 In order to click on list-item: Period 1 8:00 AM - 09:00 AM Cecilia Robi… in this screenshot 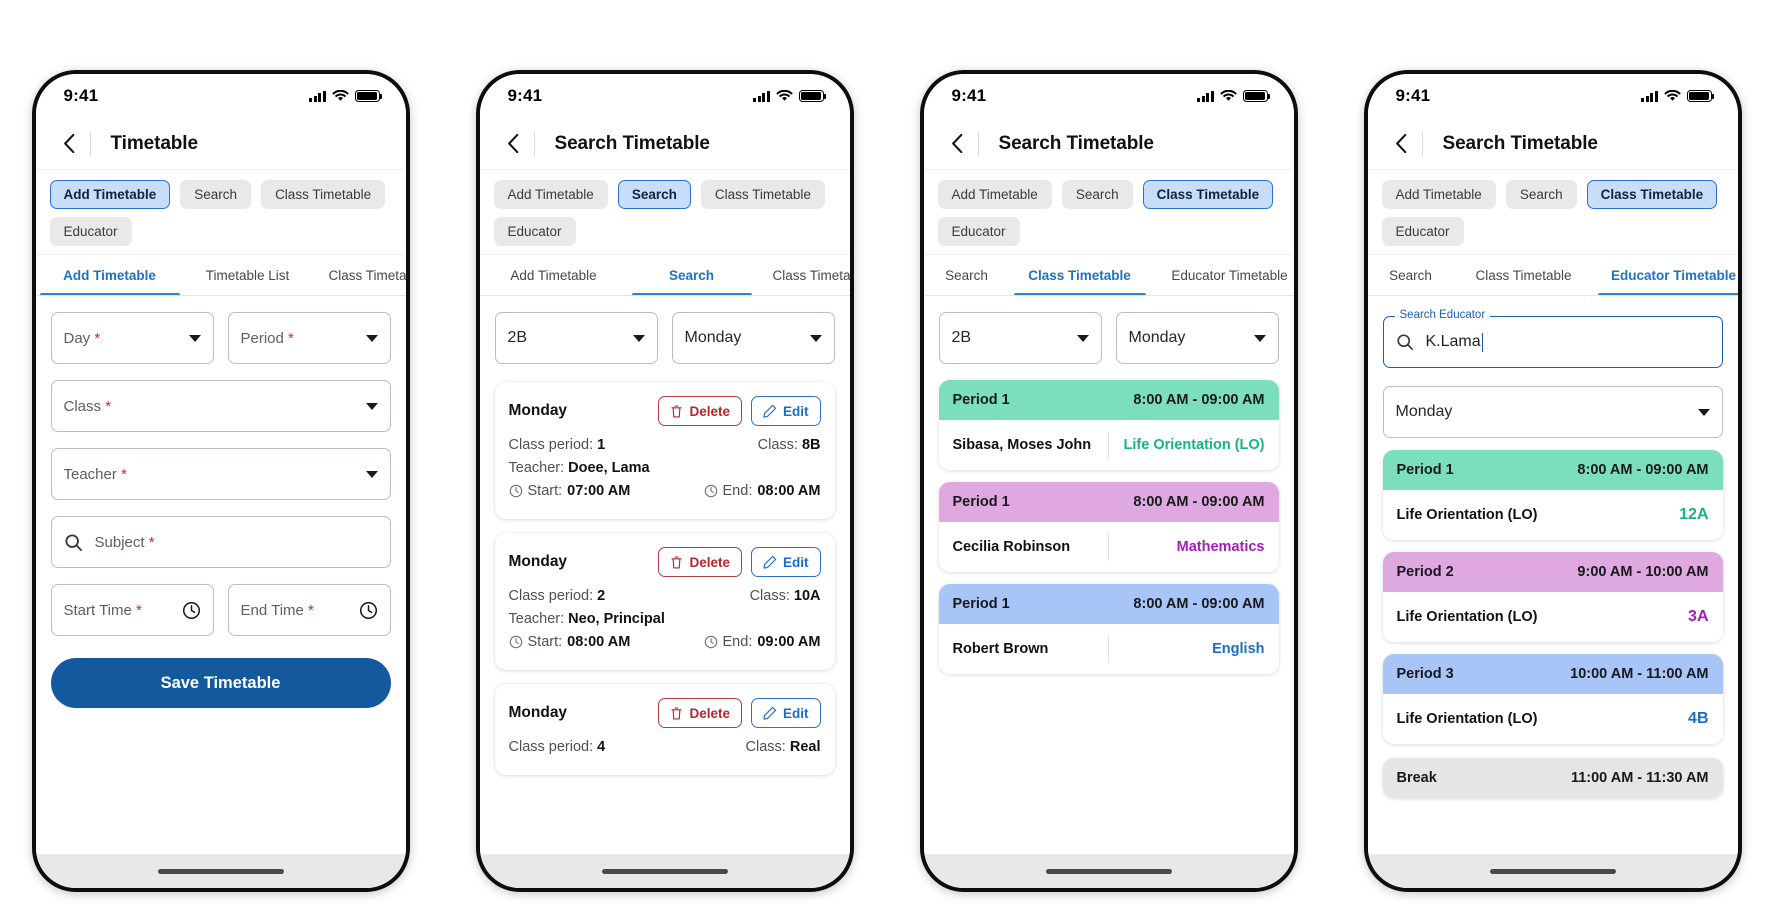, I will do `click(1108, 527)`.